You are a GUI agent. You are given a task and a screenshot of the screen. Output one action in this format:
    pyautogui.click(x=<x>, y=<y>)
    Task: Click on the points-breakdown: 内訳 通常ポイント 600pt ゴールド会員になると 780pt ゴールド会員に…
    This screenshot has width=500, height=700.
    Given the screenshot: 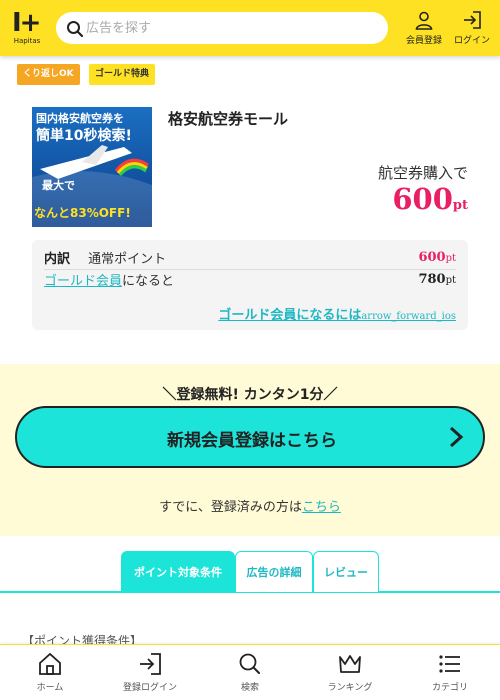 What is the action you would take?
    pyautogui.click(x=250, y=285)
    